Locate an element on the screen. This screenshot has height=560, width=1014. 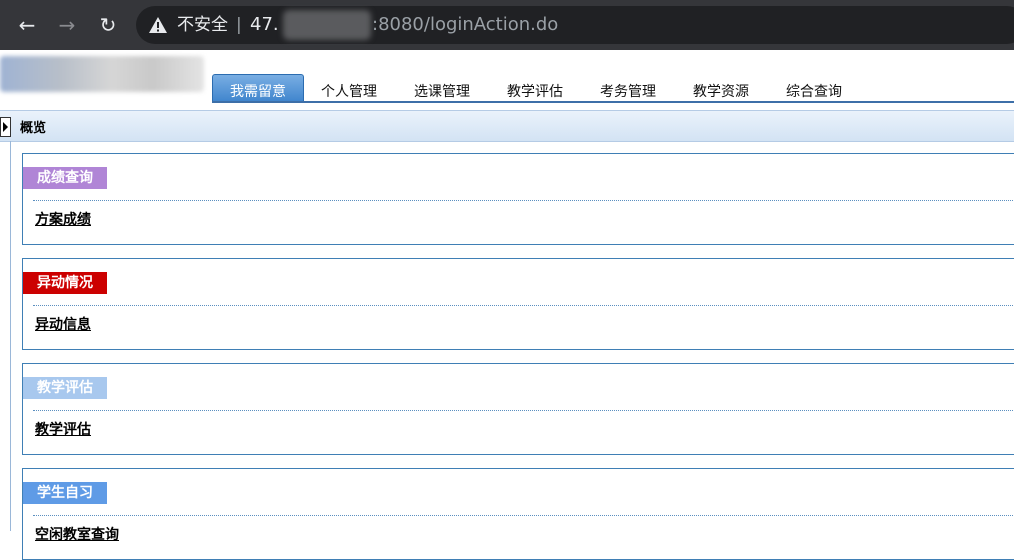
free-classroom-link: 空闲教室查询 is located at coordinates (77, 534).